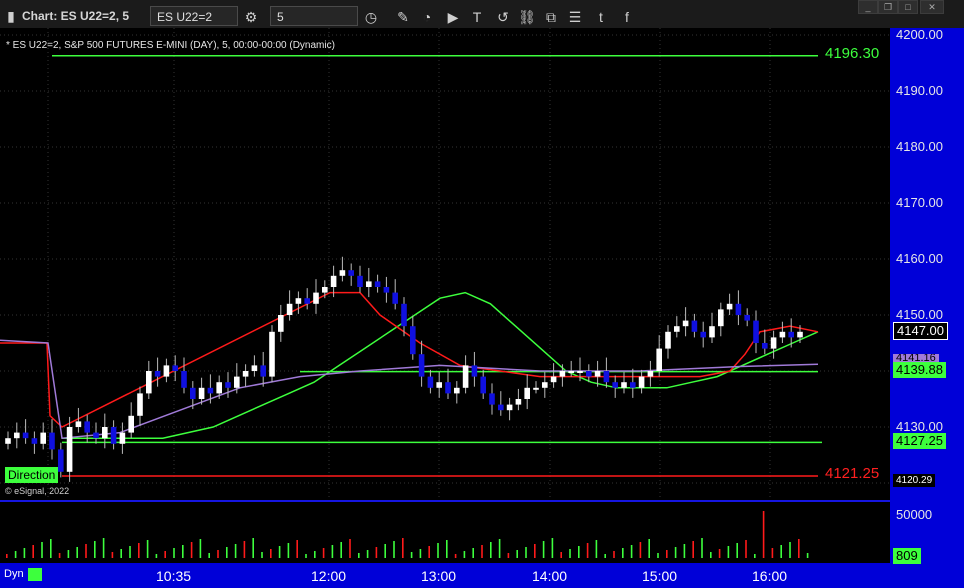 The height and width of the screenshot is (588, 964). I want to click on maximize-icon: □, so click(908, 7).